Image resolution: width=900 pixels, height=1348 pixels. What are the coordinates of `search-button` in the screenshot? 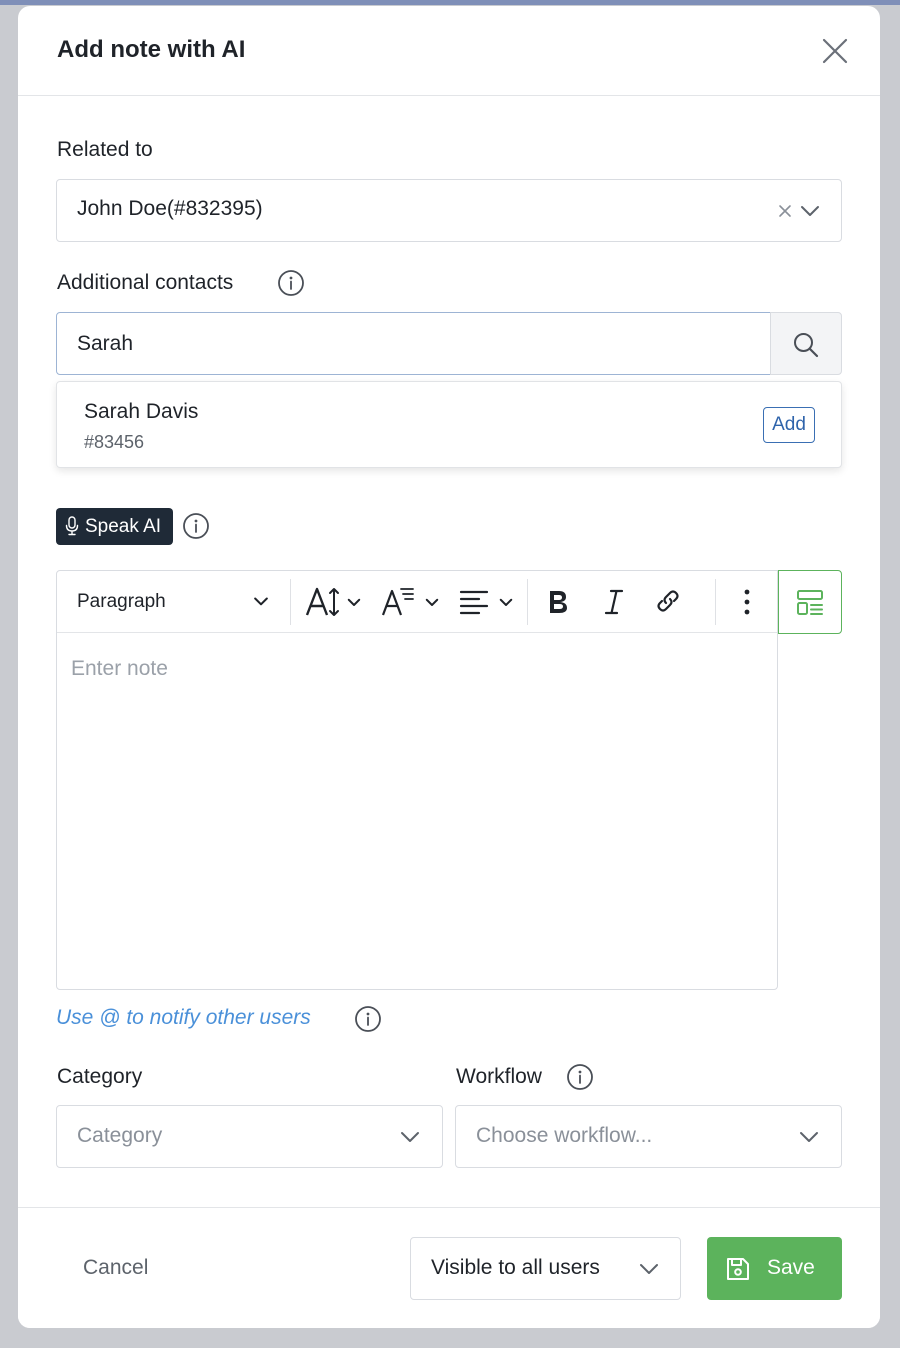 It's located at (806, 343).